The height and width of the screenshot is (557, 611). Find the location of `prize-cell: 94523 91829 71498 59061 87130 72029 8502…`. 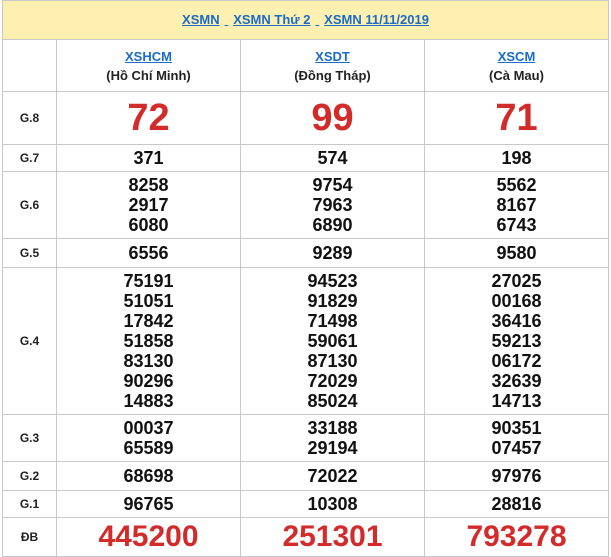

prize-cell: 94523 91829 71498 59061 87130 72029 8502… is located at coordinates (332, 341).